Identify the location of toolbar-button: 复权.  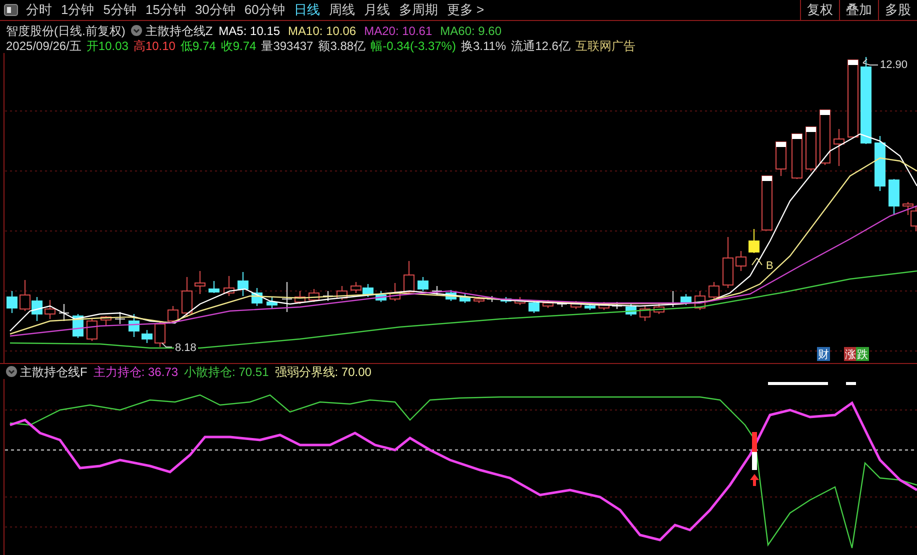
(819, 10).